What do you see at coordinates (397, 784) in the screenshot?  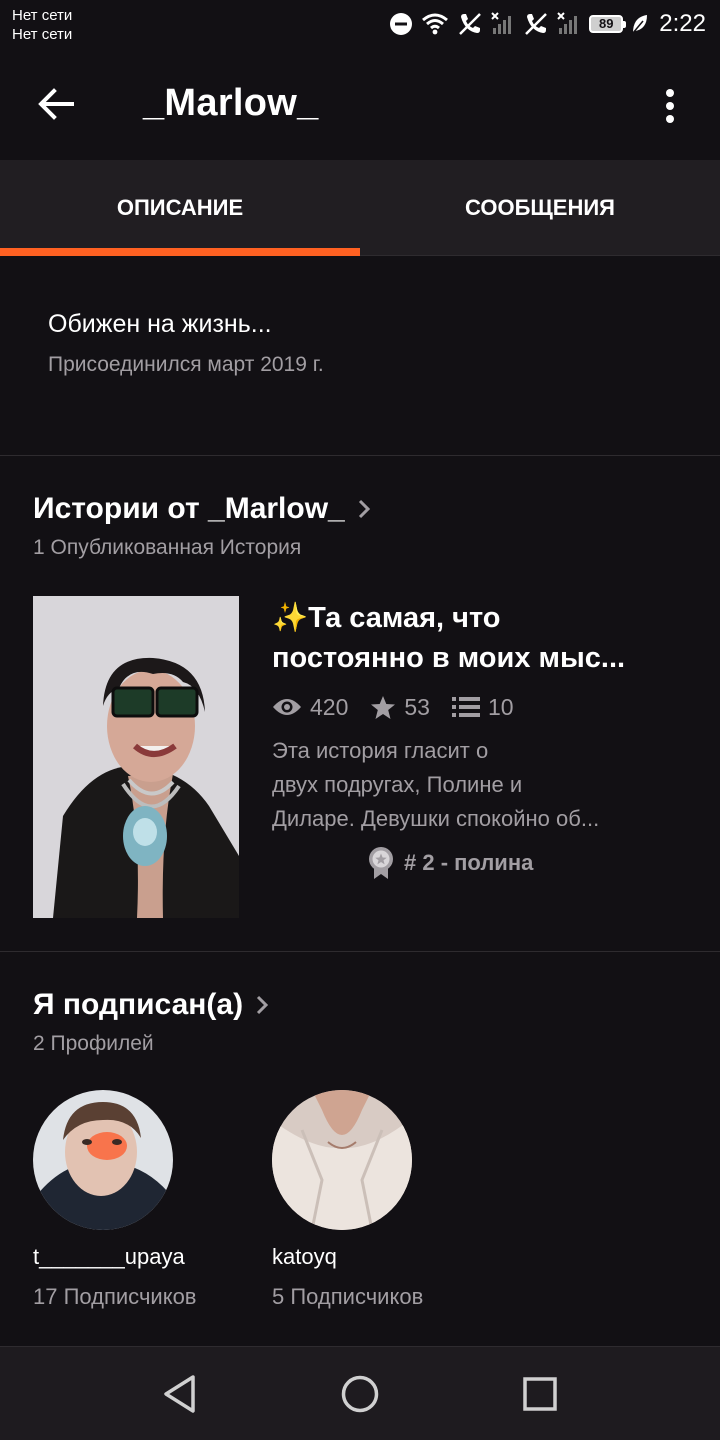 I see `story-description-line-2: двух подругах, Полине и` at bounding box center [397, 784].